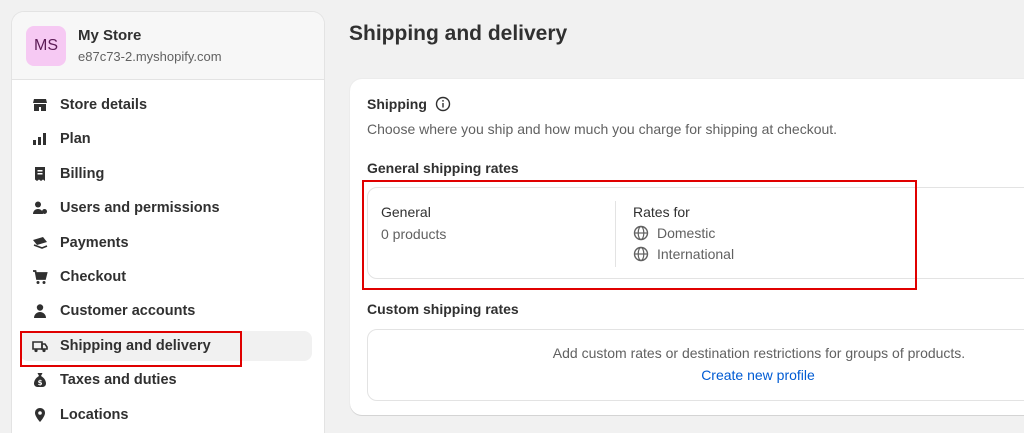 This screenshot has width=1024, height=433. Describe the element at coordinates (166, 139) in the screenshot. I see `sidebar-item-plan: Plan` at that location.